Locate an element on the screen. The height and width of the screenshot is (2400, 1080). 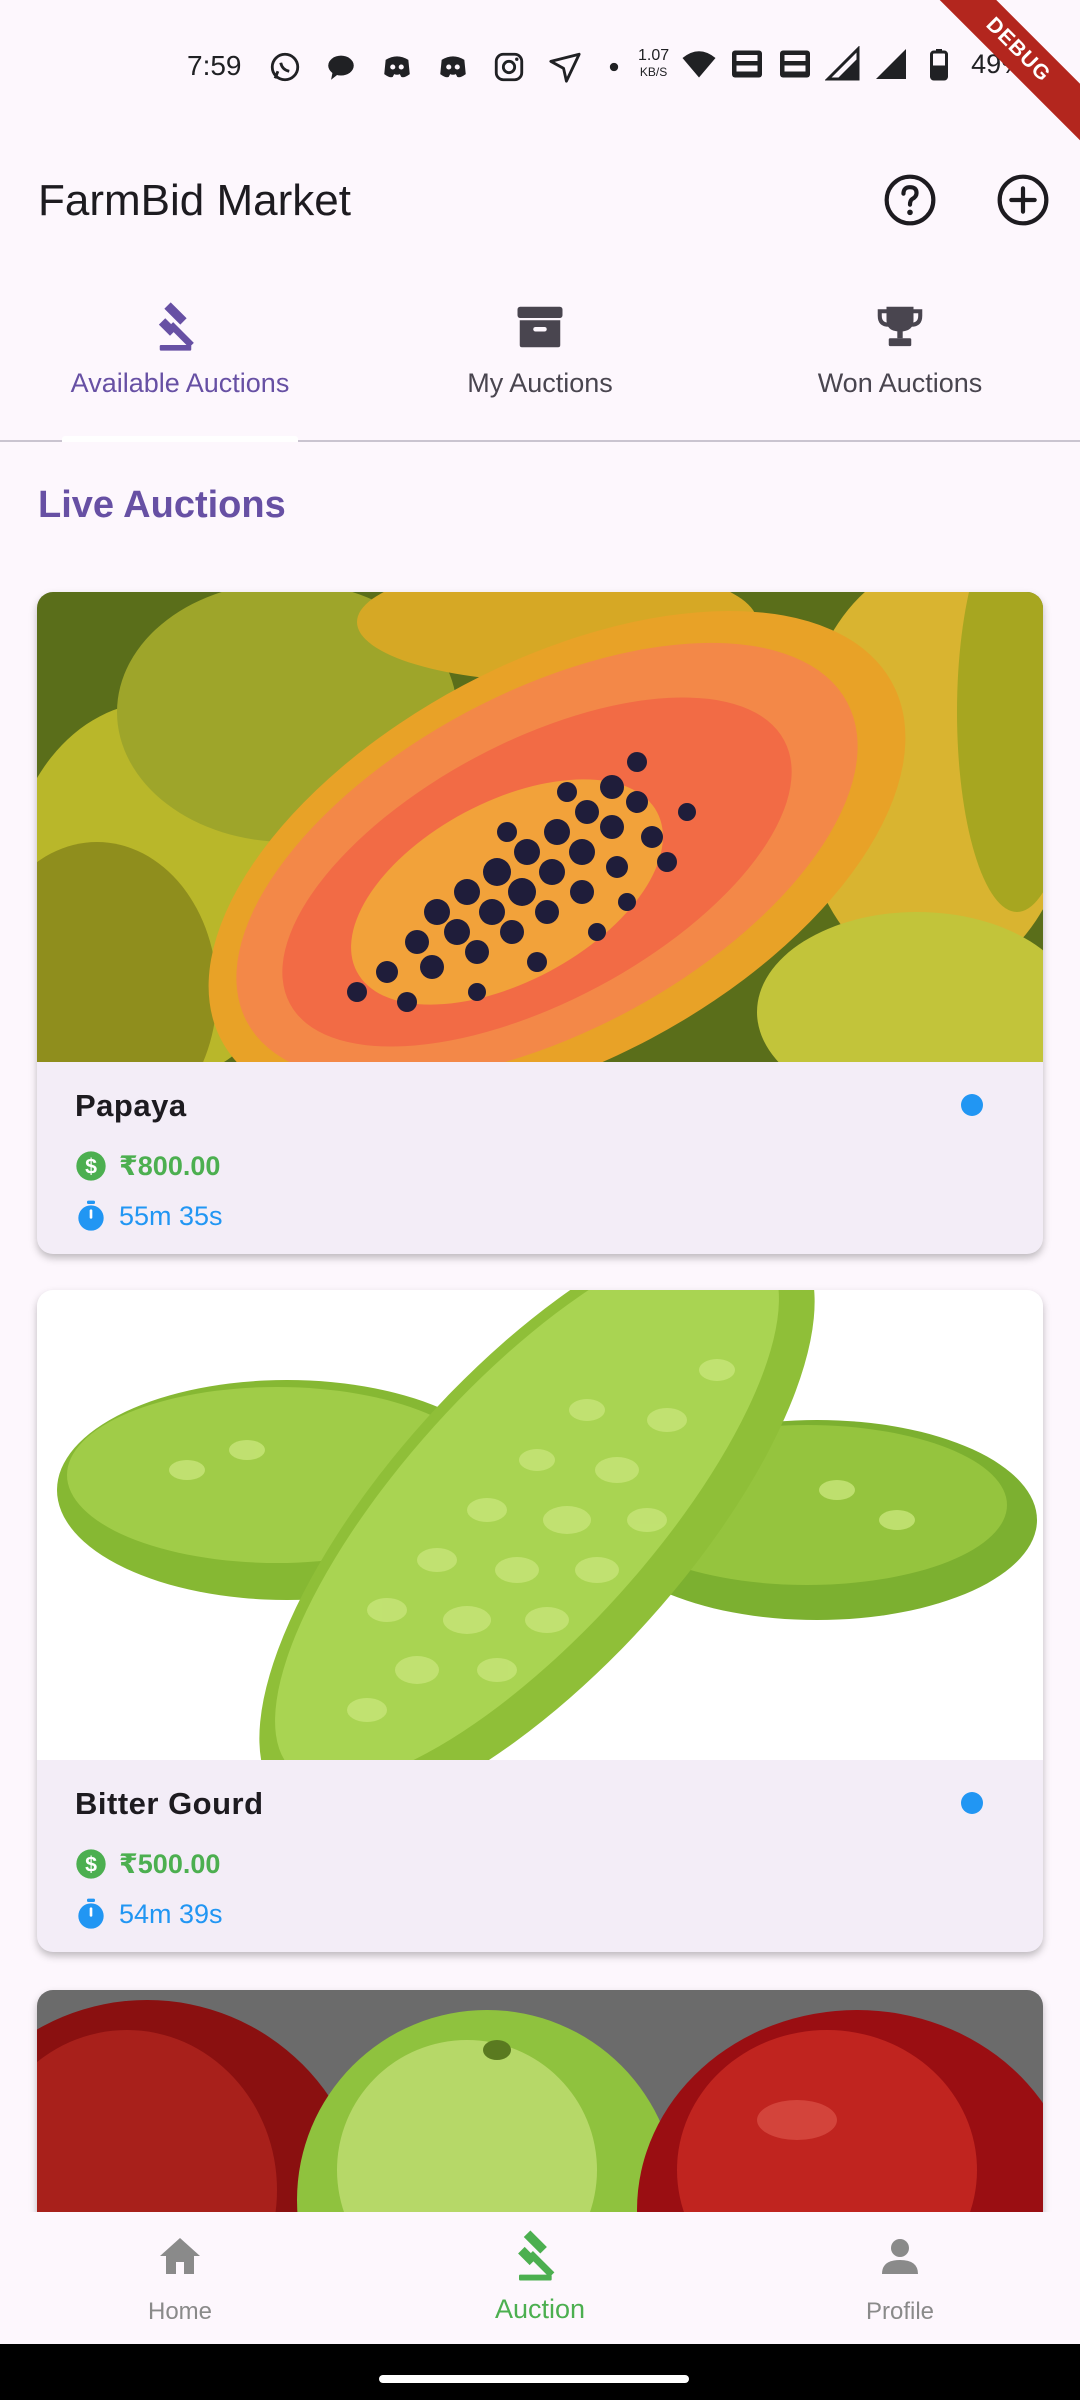
auction-info: Papaya $ ₹800.00 55m 35s is located at coordinates (540, 1158).